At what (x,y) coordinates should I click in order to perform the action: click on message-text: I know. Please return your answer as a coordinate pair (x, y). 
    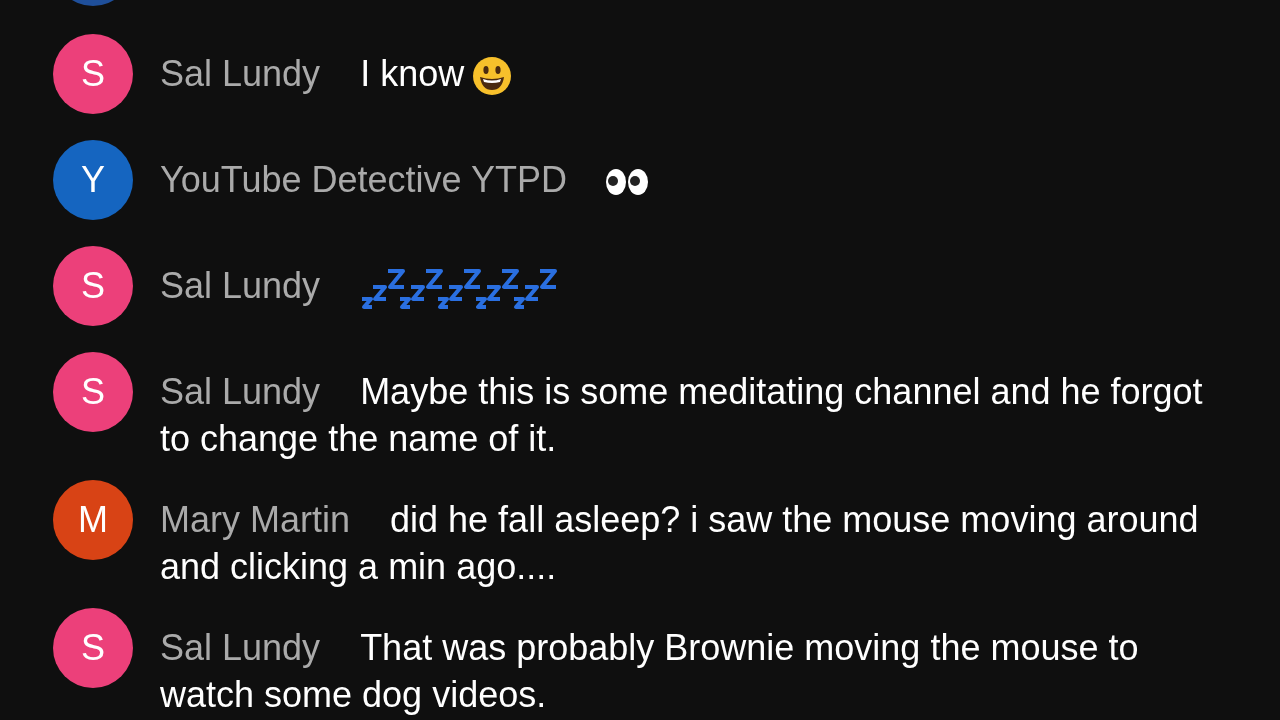
    Looking at the image, I should click on (412, 73).